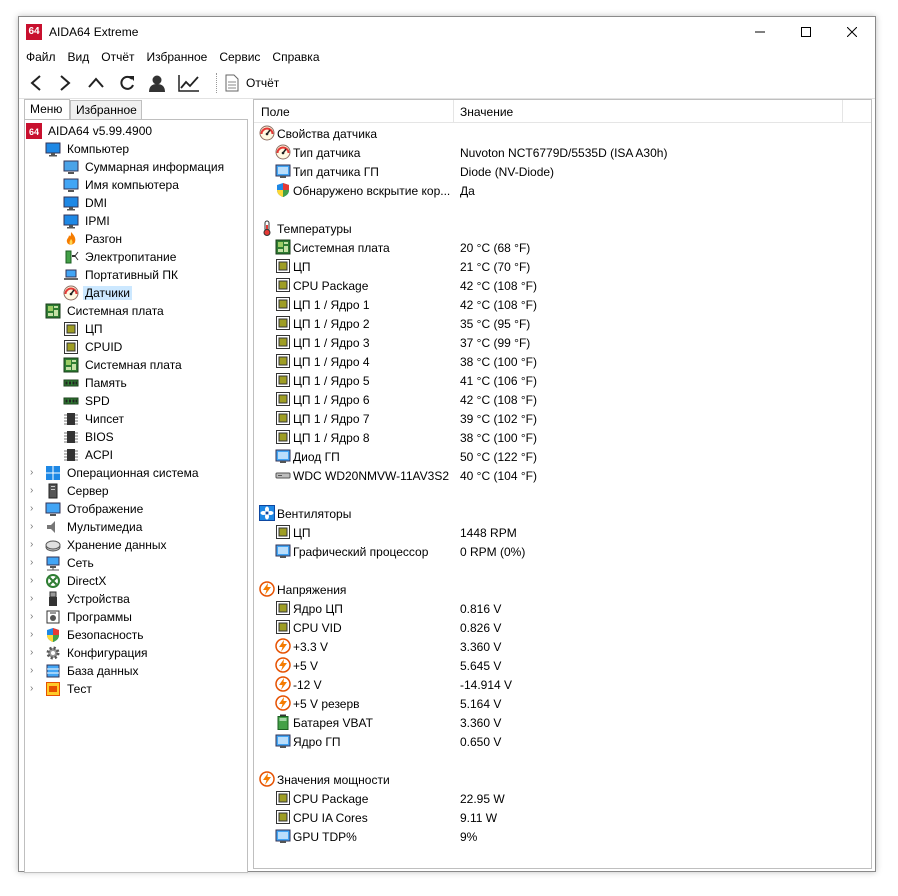 This screenshot has width=898, height=896. I want to click on usb-icon, so click(53, 599).